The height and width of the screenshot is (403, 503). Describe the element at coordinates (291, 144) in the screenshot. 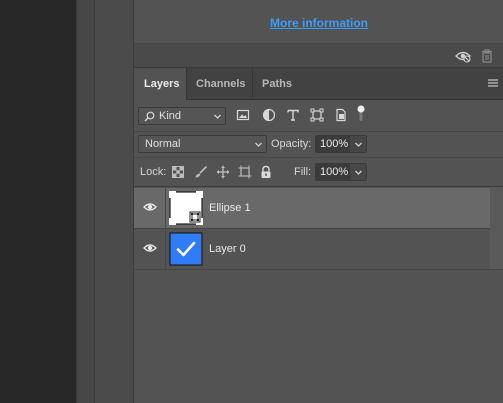

I see `opacity-label: Opacity:` at that location.